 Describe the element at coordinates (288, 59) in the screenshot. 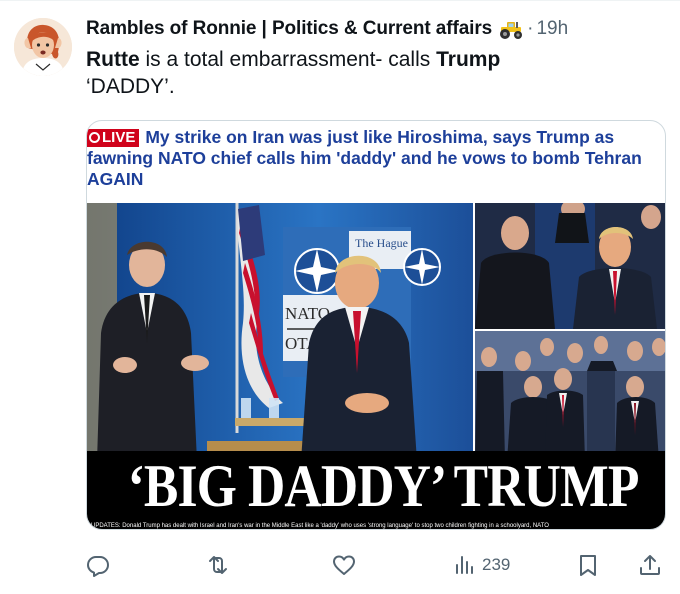

I see `post-text-middle: is a total embarrassment- calls` at that location.